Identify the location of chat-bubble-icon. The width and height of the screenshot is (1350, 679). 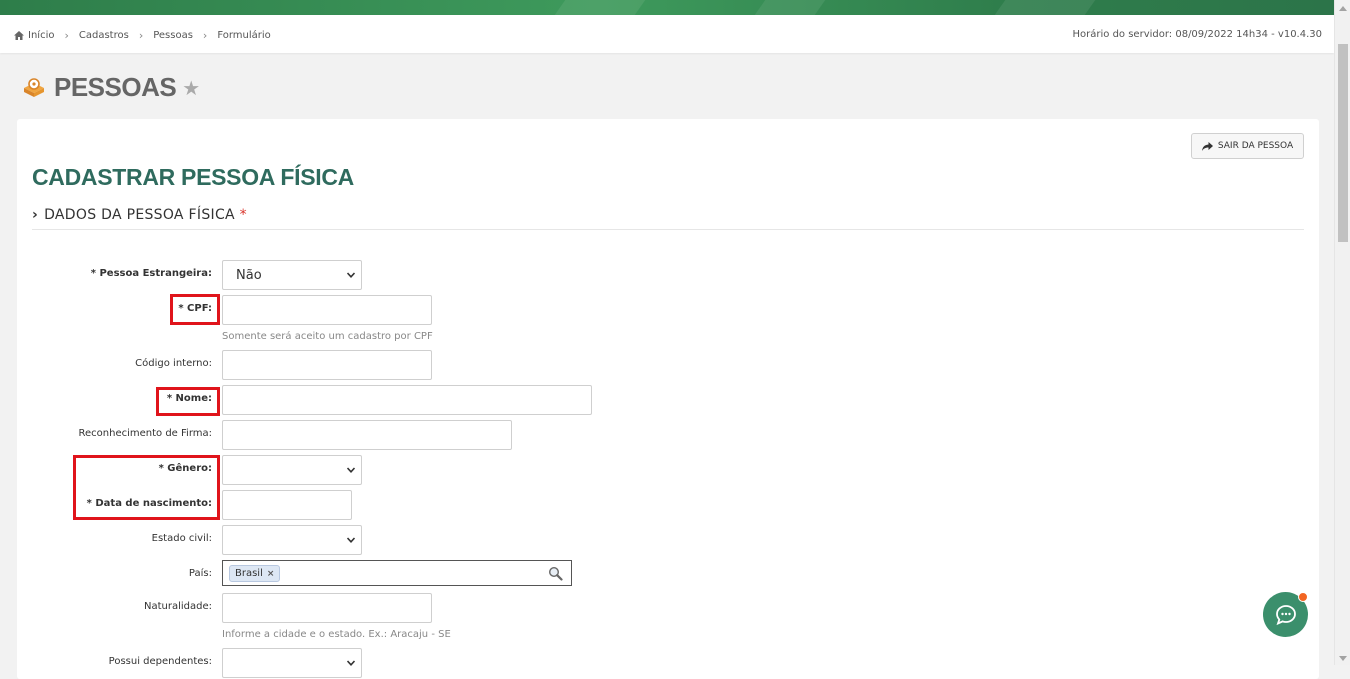
(1285, 614).